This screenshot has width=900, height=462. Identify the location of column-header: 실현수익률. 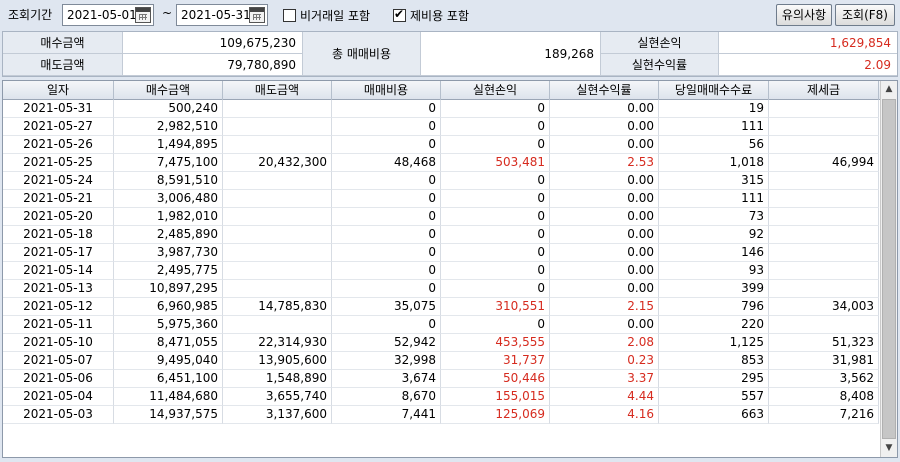
(604, 90).